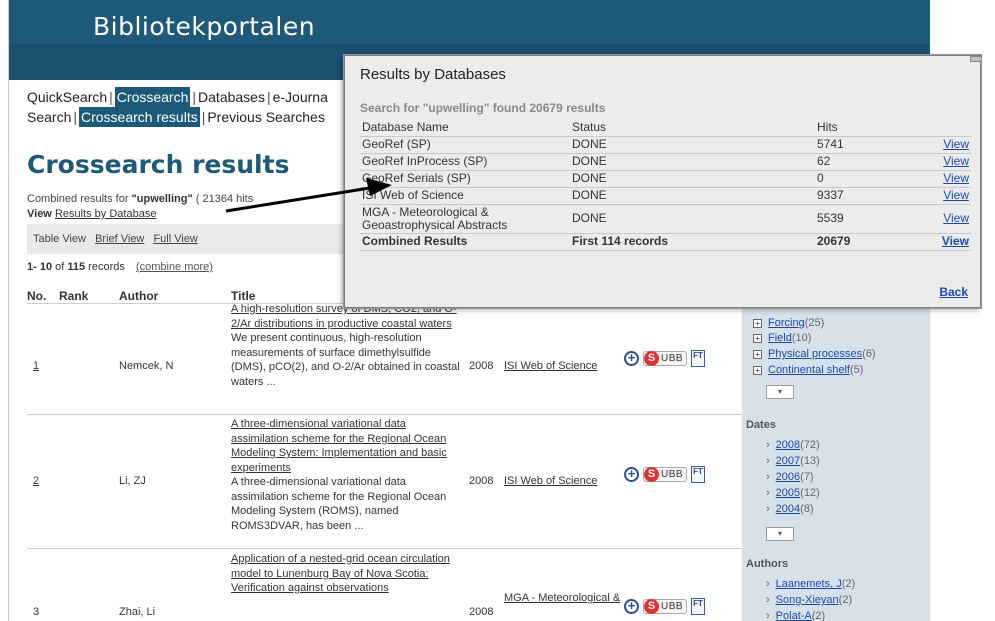 The height and width of the screenshot is (621, 995). What do you see at coordinates (767, 564) in the screenshot?
I see `authors-heading: Authors` at bounding box center [767, 564].